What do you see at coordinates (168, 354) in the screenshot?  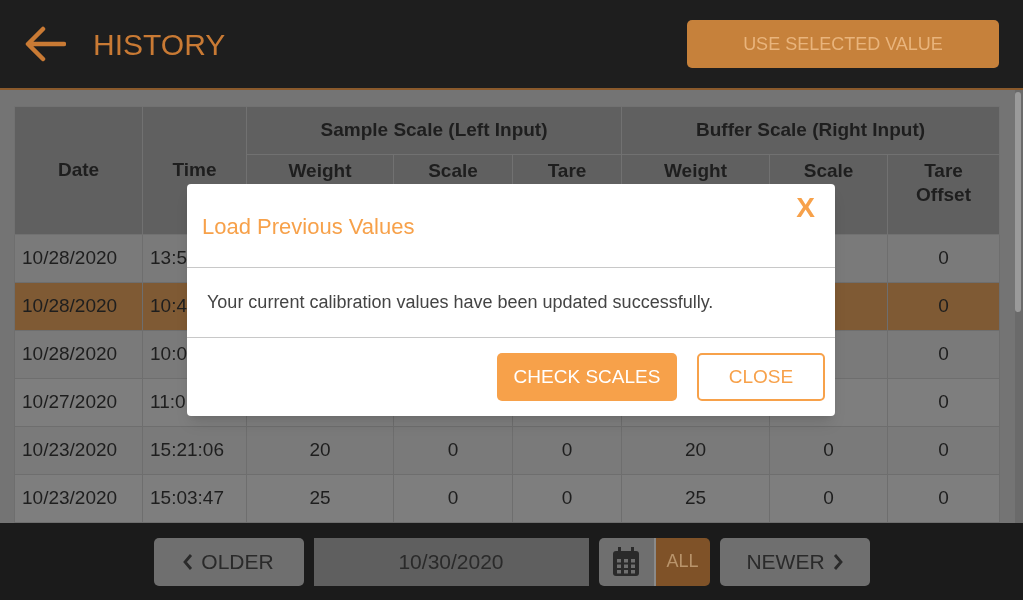 I see `table-cell: 10:0` at bounding box center [168, 354].